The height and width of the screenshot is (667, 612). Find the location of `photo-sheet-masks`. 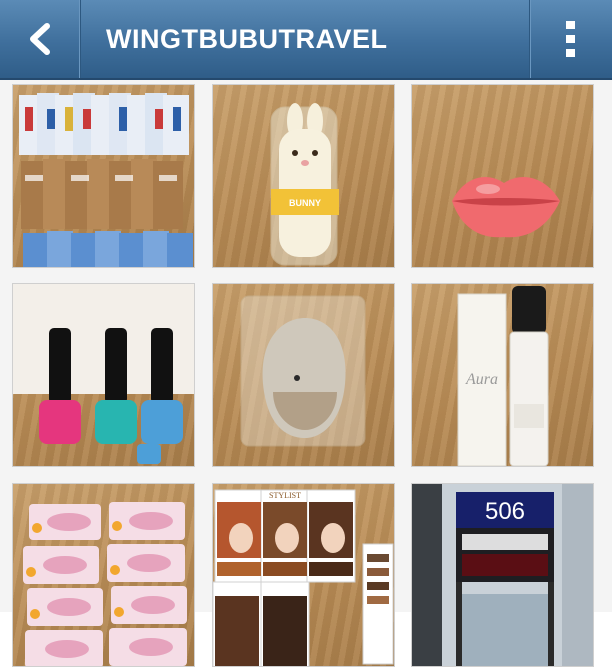

photo-sheet-masks is located at coordinates (103, 176).